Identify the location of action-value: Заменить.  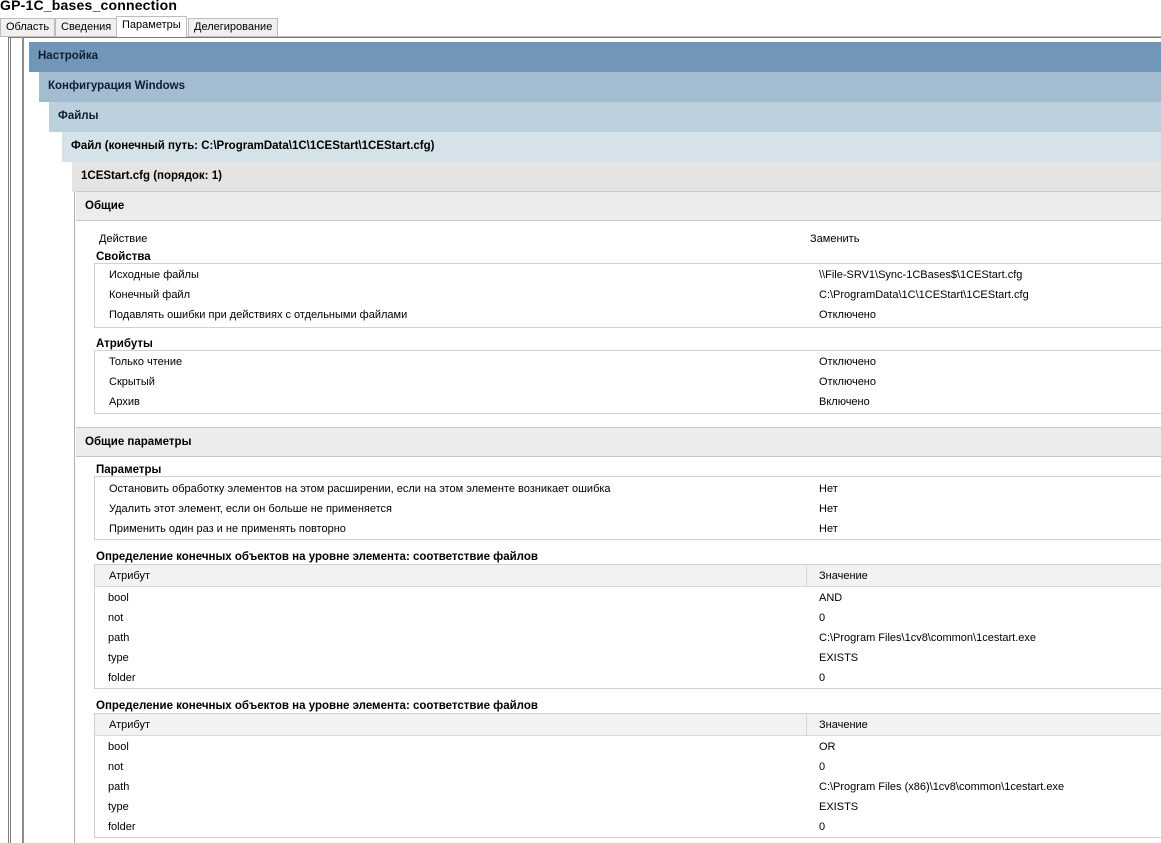
(835, 239).